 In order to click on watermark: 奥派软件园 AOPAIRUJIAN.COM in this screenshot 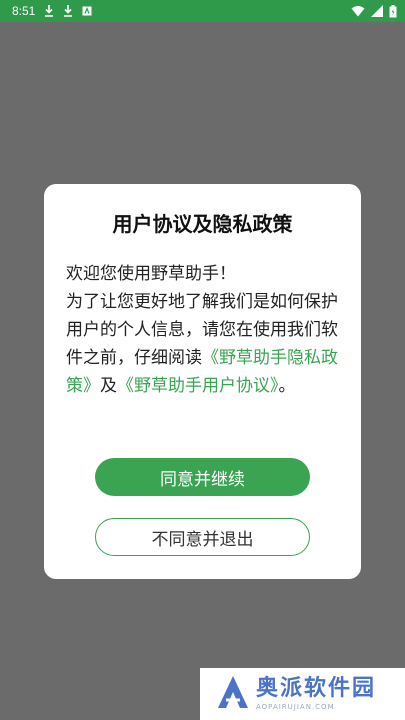, I will do `click(302, 694)`.